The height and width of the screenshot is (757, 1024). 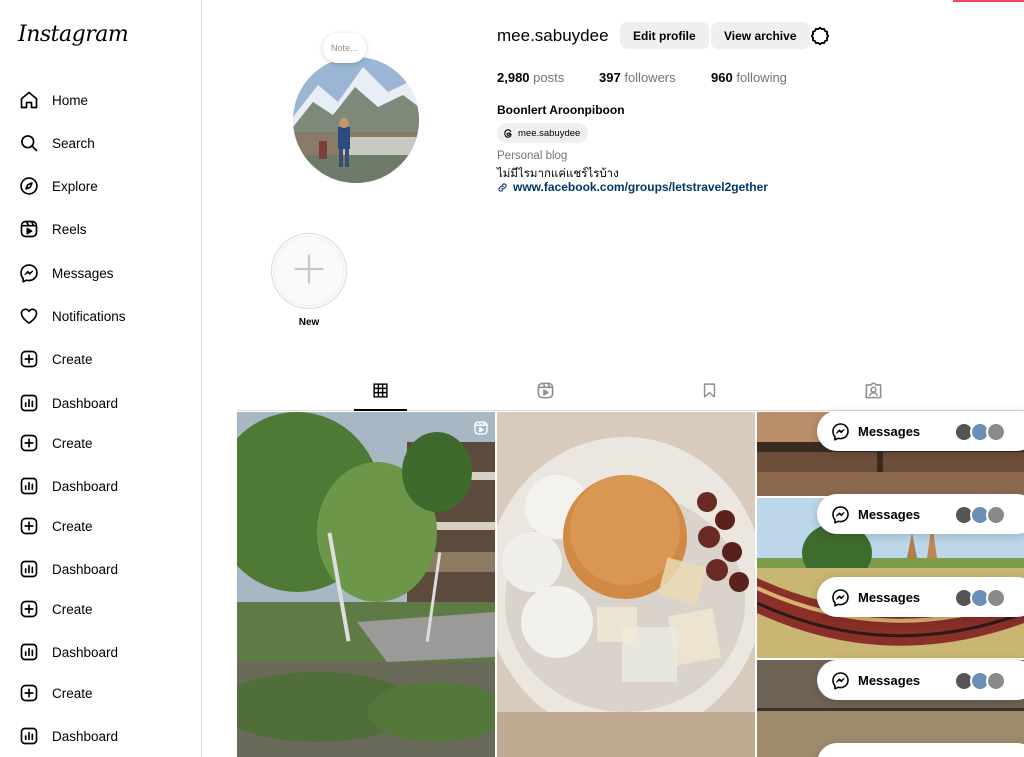 I want to click on sidebar-item-label: Home, so click(x=70, y=100).